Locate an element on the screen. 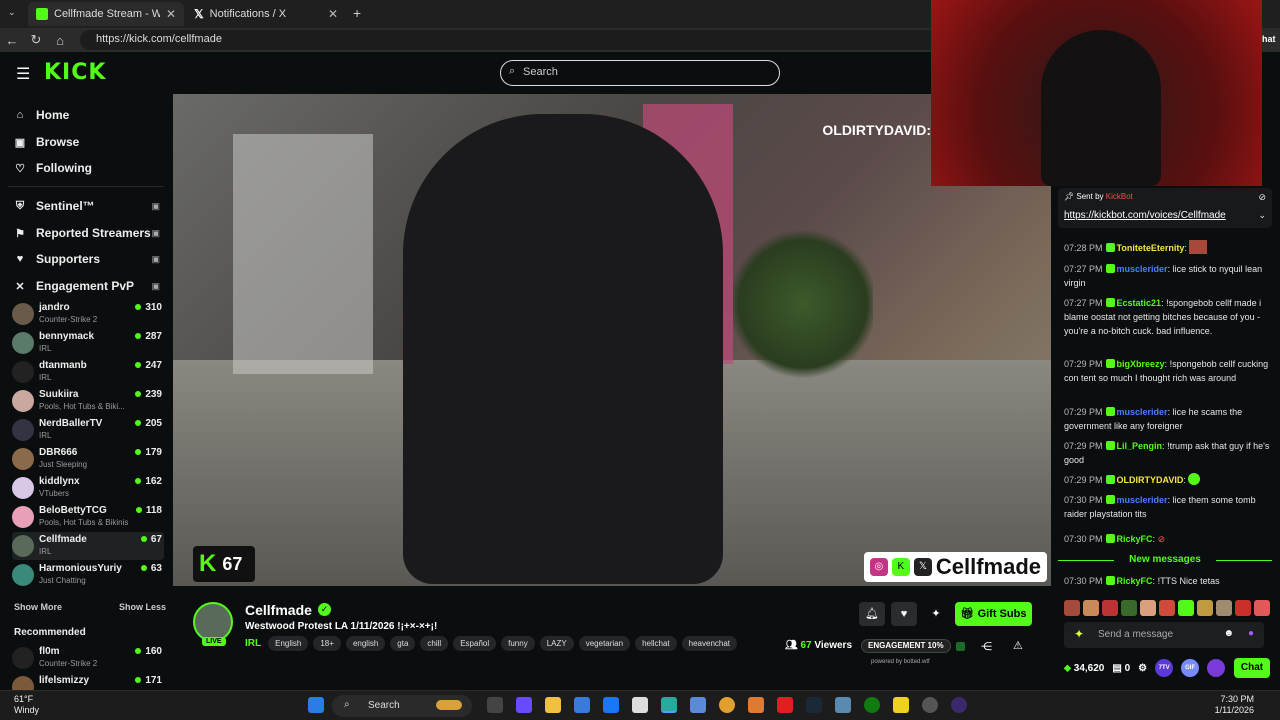 This screenshot has width=1280, height=720. chrome-icon is located at coordinates (727, 705).